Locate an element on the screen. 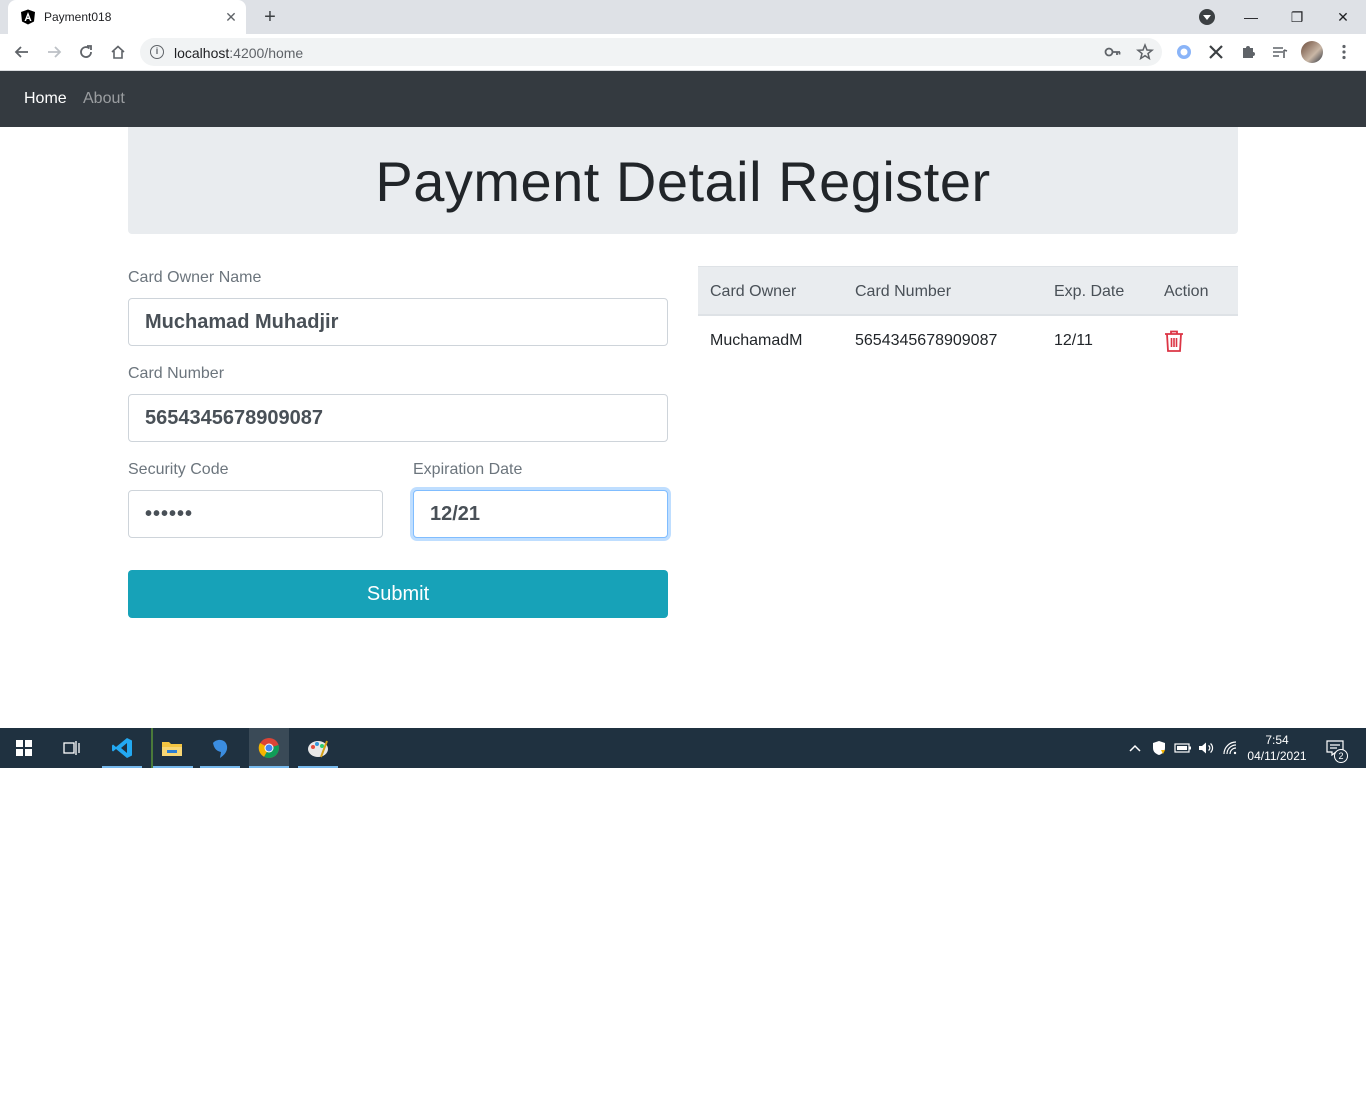 Image resolution: width=1366 pixels, height=1109 pixels. cell-exp-date: 12/11 is located at coordinates (1073, 340).